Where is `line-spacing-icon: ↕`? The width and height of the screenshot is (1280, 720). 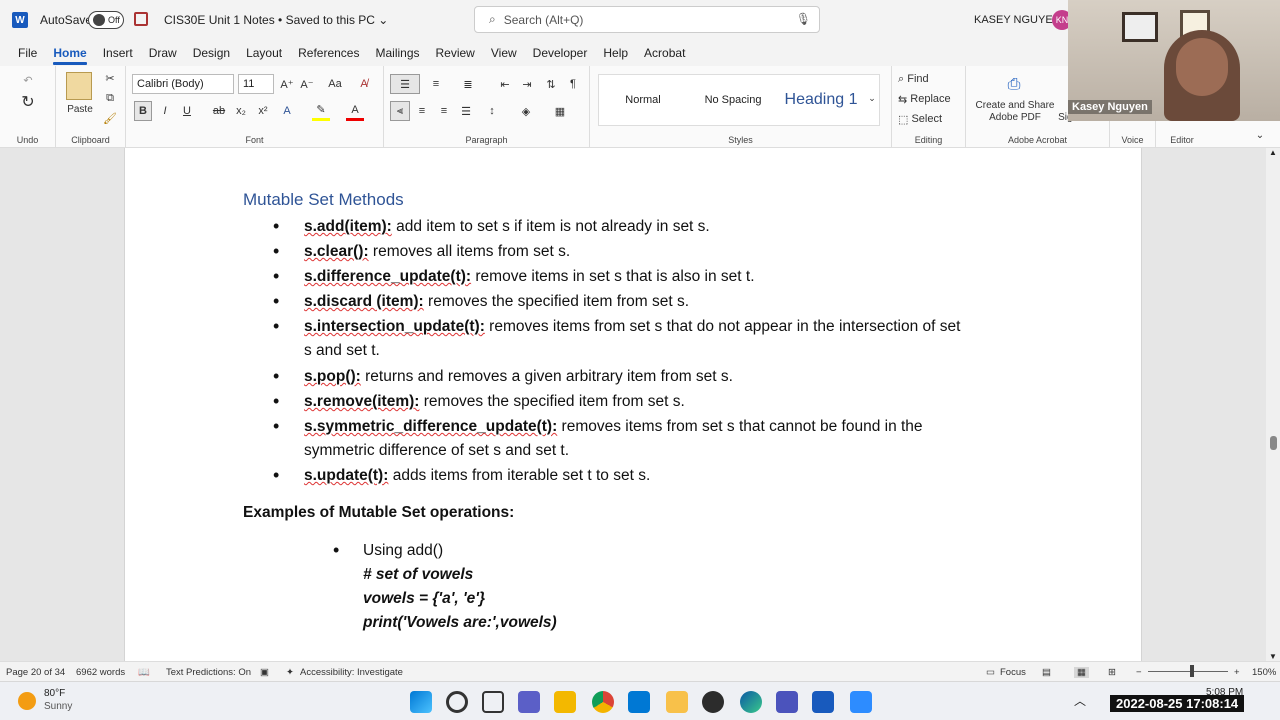
line-spacing-icon: ↕ is located at coordinates (492, 111).